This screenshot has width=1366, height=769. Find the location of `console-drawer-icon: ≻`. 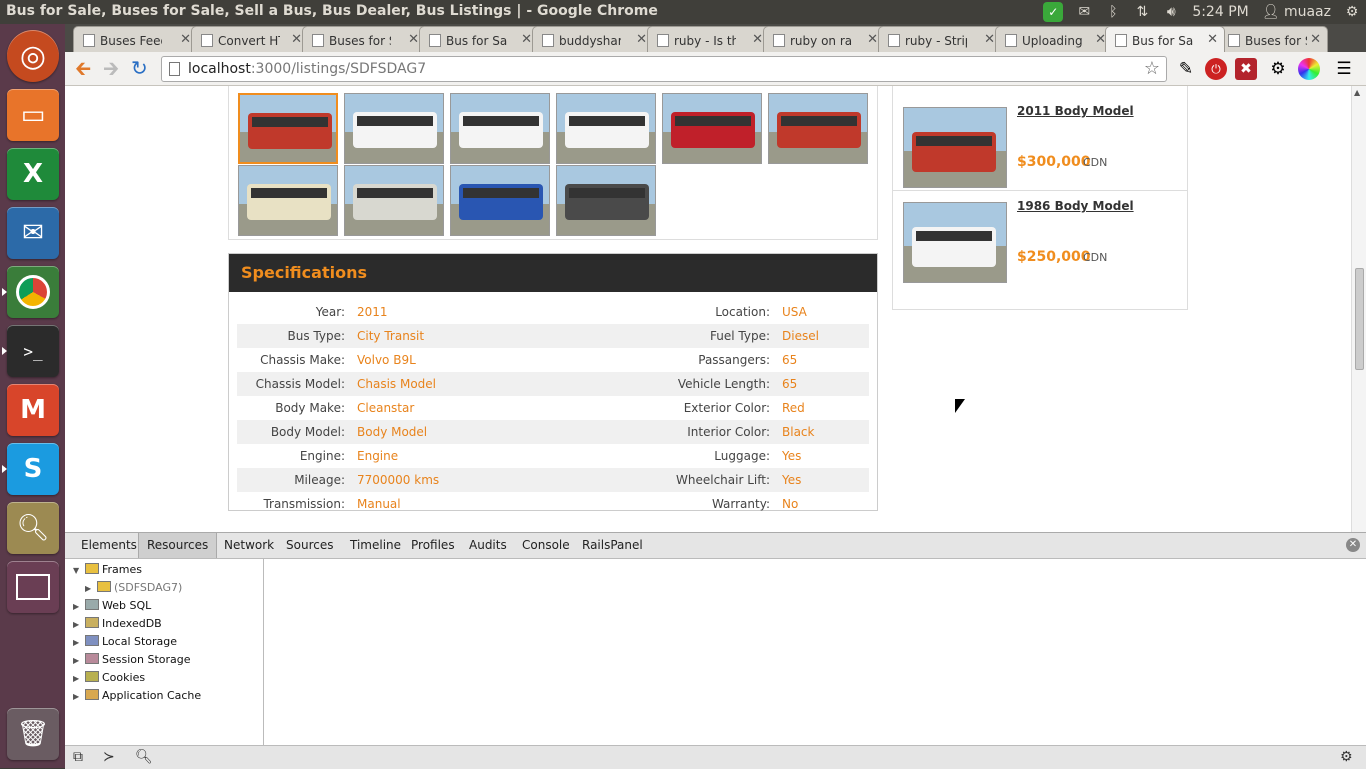

console-drawer-icon: ≻ is located at coordinates (109, 757).